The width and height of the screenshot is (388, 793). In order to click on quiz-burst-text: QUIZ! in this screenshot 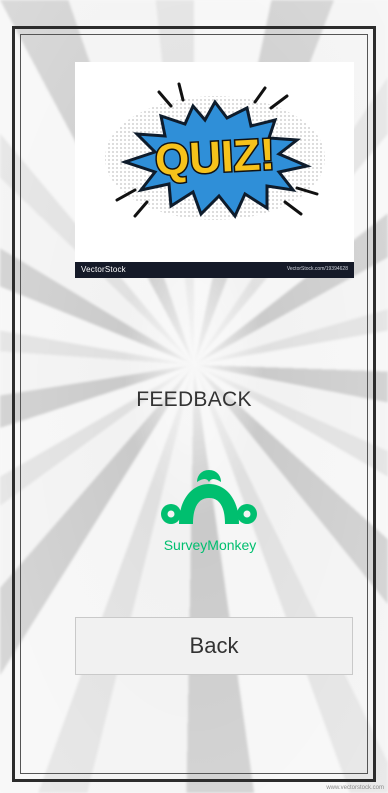, I will do `click(215, 157)`.